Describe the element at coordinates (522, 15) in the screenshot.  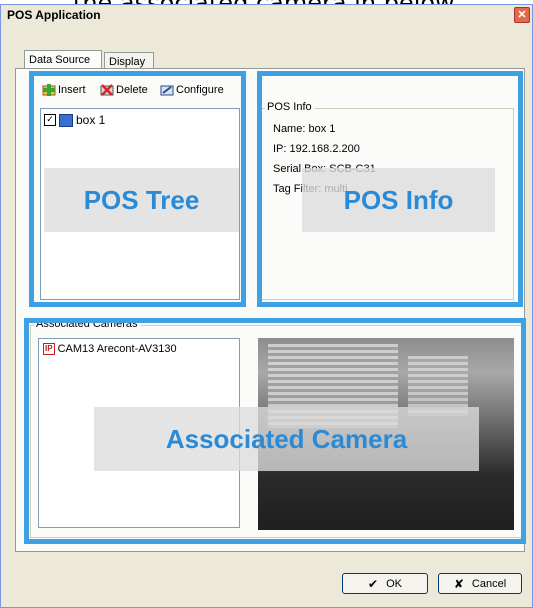
I see `close-button: ✕` at that location.